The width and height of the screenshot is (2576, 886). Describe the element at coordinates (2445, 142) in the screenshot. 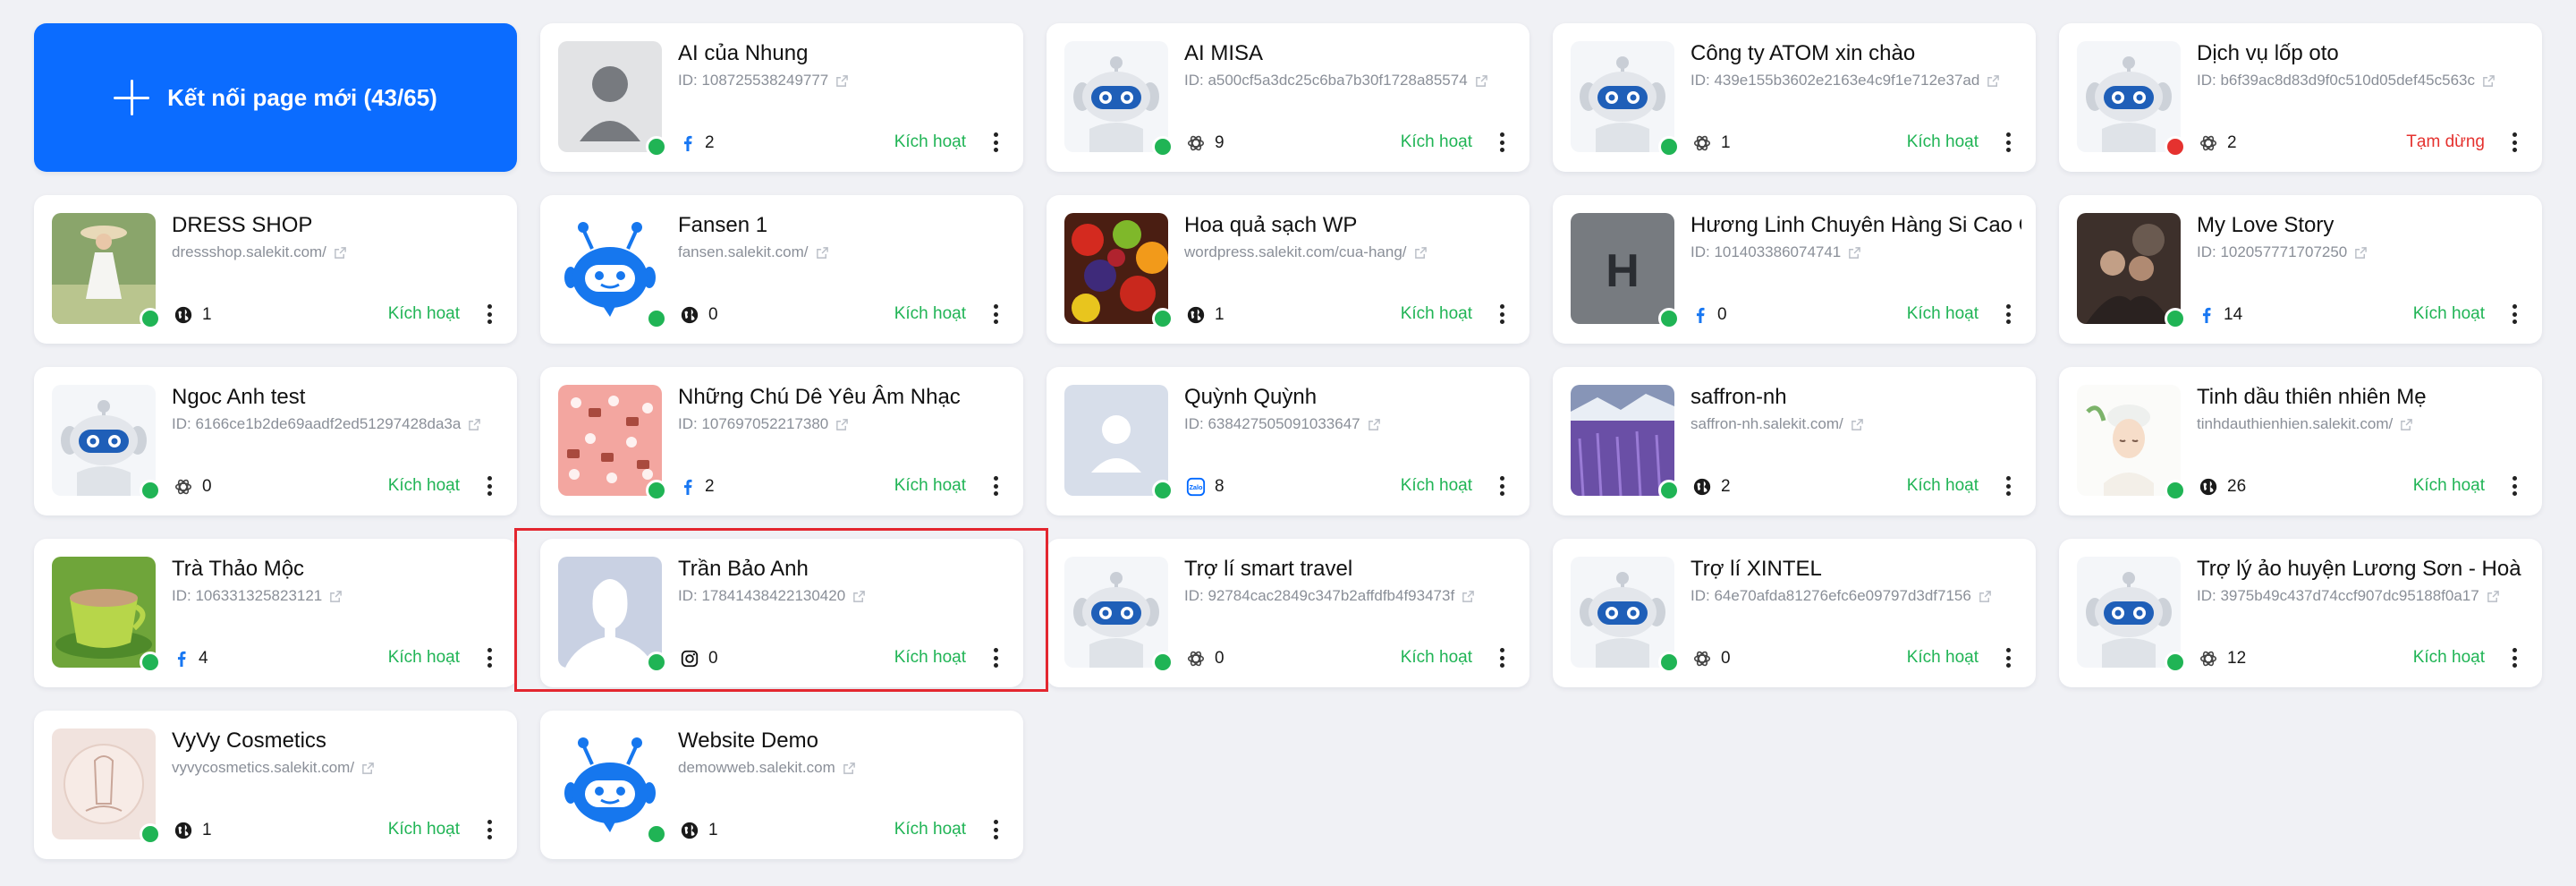

I see `status-label: Tạm dừng` at that location.